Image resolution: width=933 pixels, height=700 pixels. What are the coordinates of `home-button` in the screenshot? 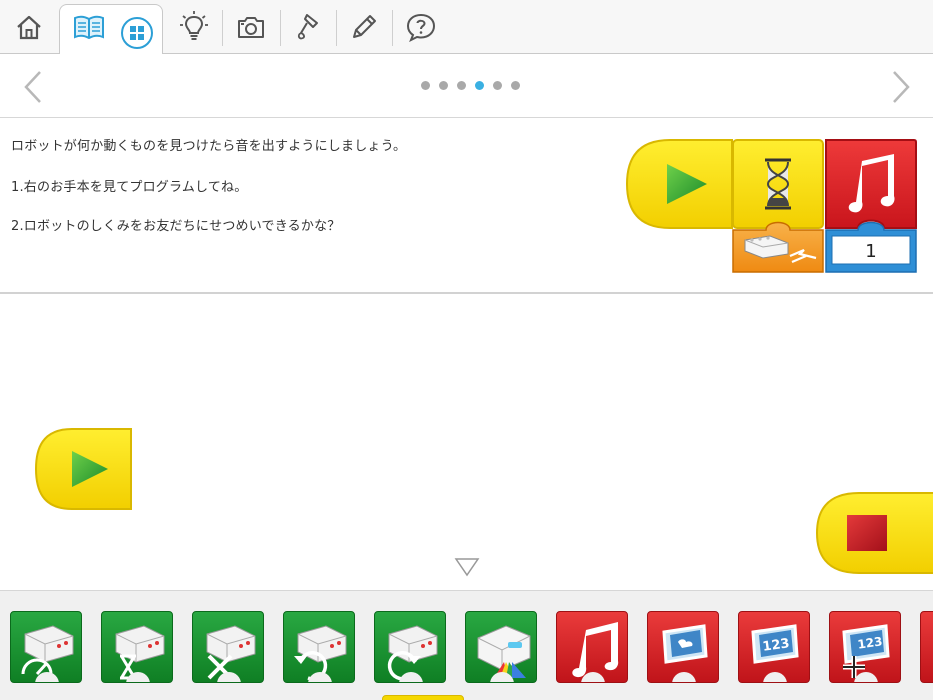 It's located at (29, 27).